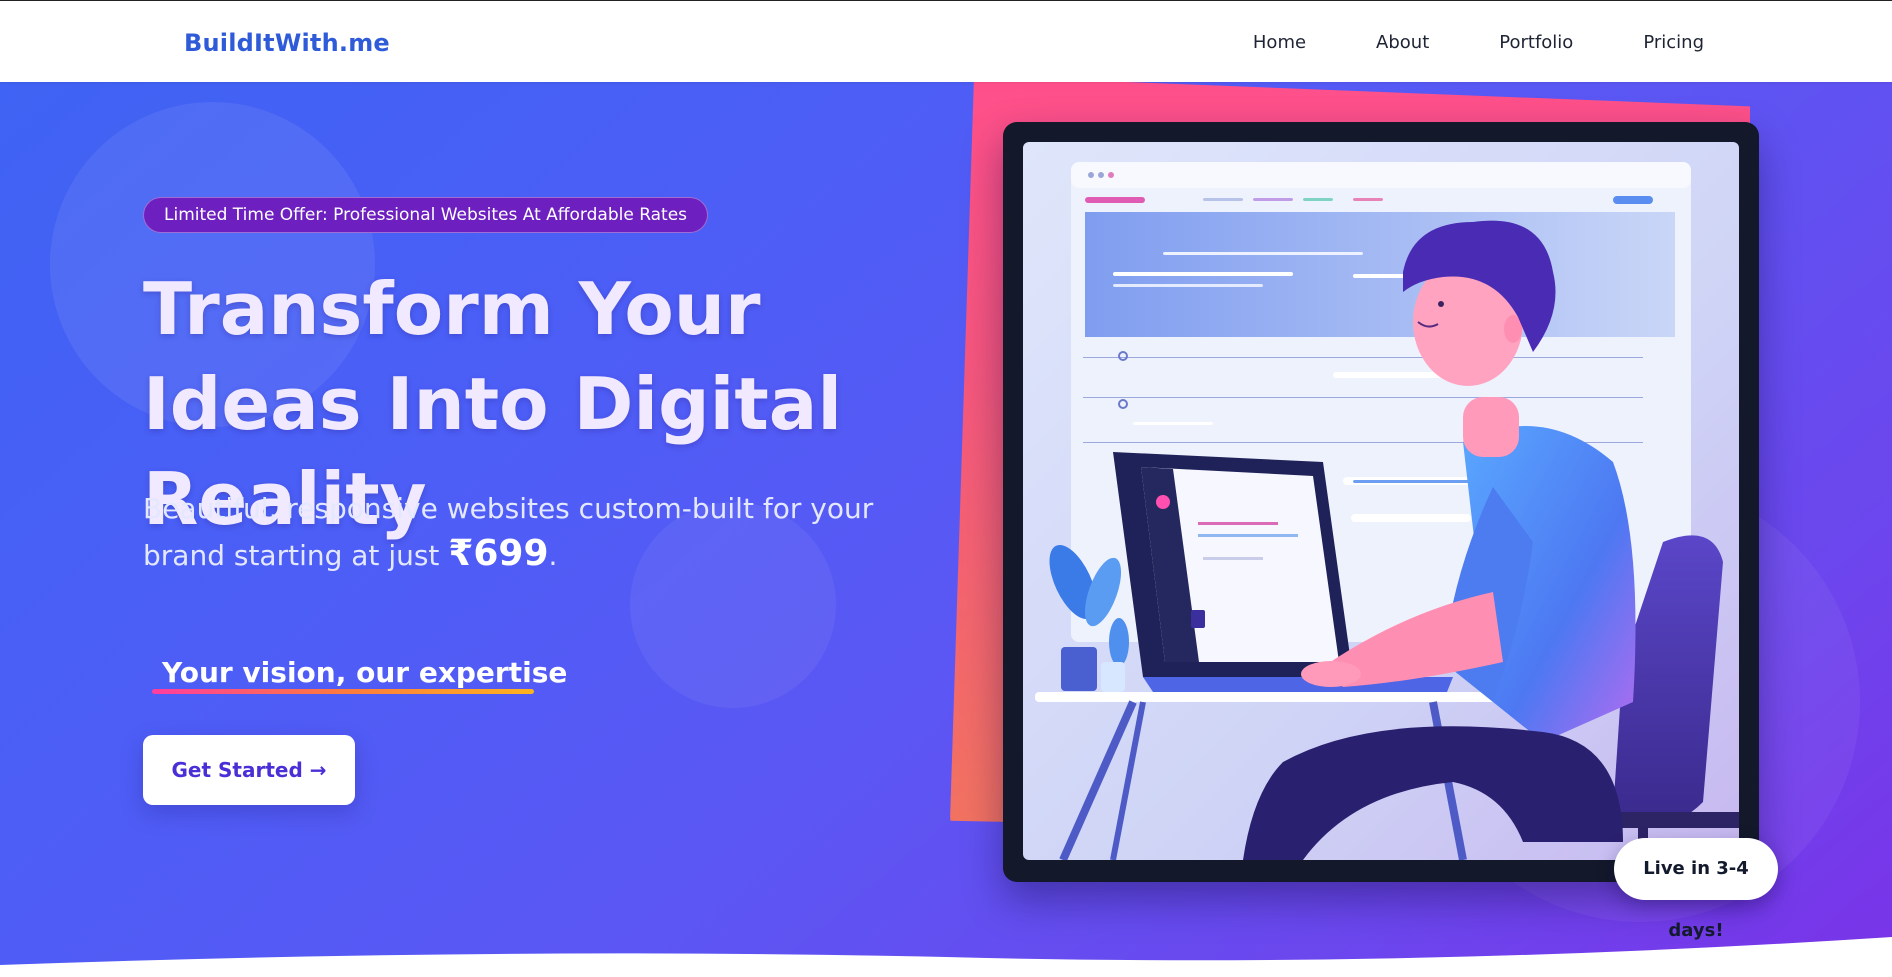 This screenshot has width=1892, height=977. I want to click on brand-logo-link: BuildItWith.me, so click(287, 43).